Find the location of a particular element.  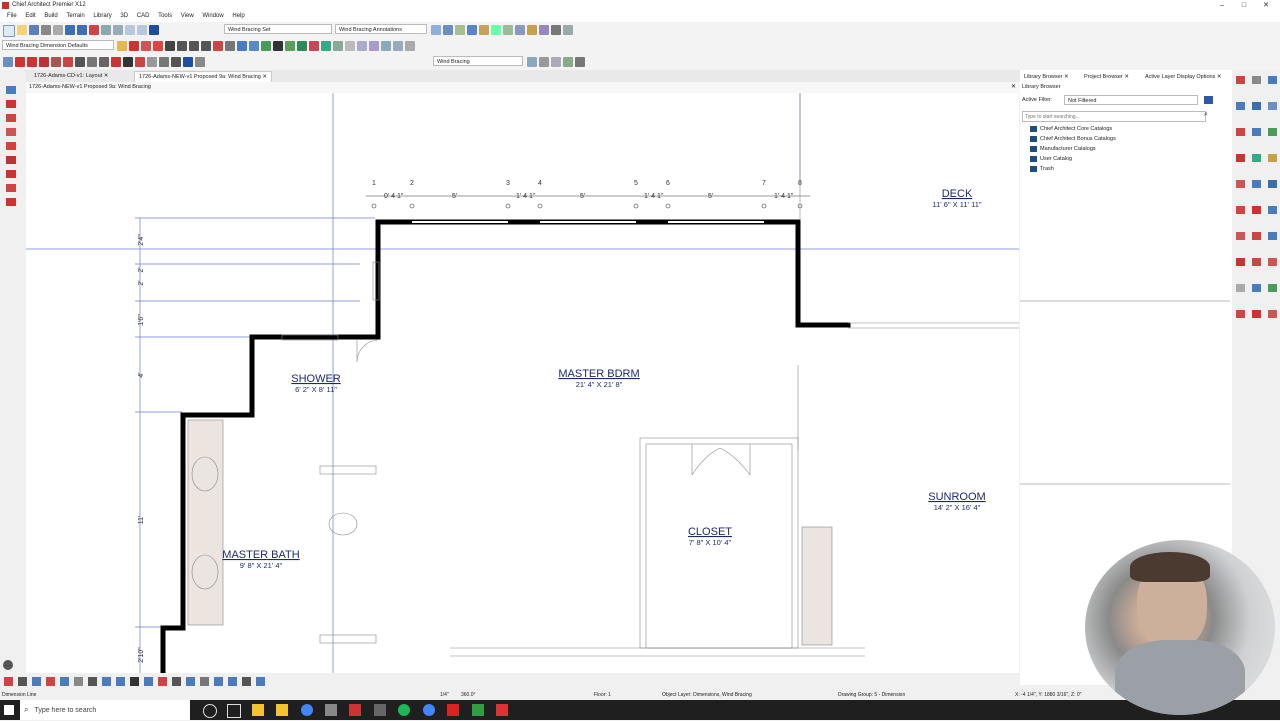

edit-tool-icon is located at coordinates (1240, 184).